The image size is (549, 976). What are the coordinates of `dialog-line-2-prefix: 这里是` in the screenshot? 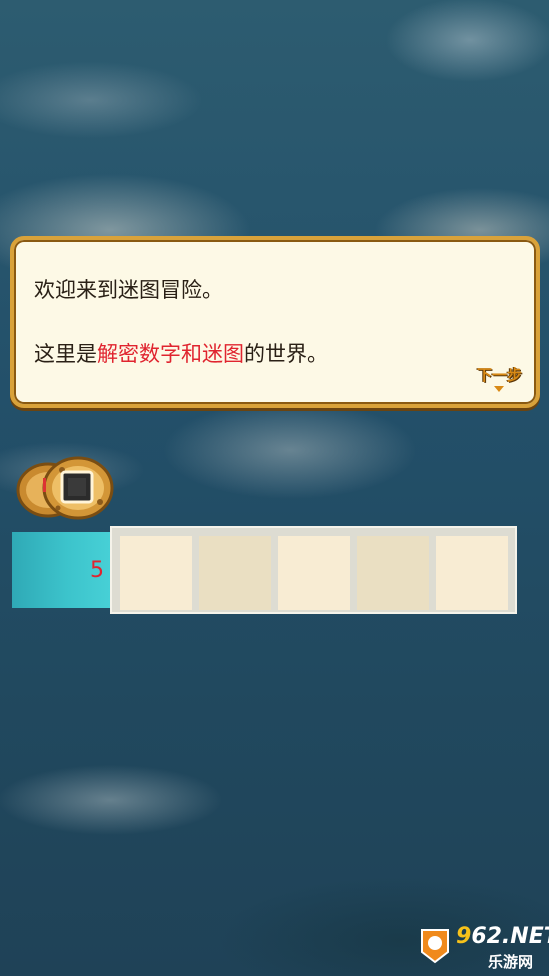 It's located at (65, 354).